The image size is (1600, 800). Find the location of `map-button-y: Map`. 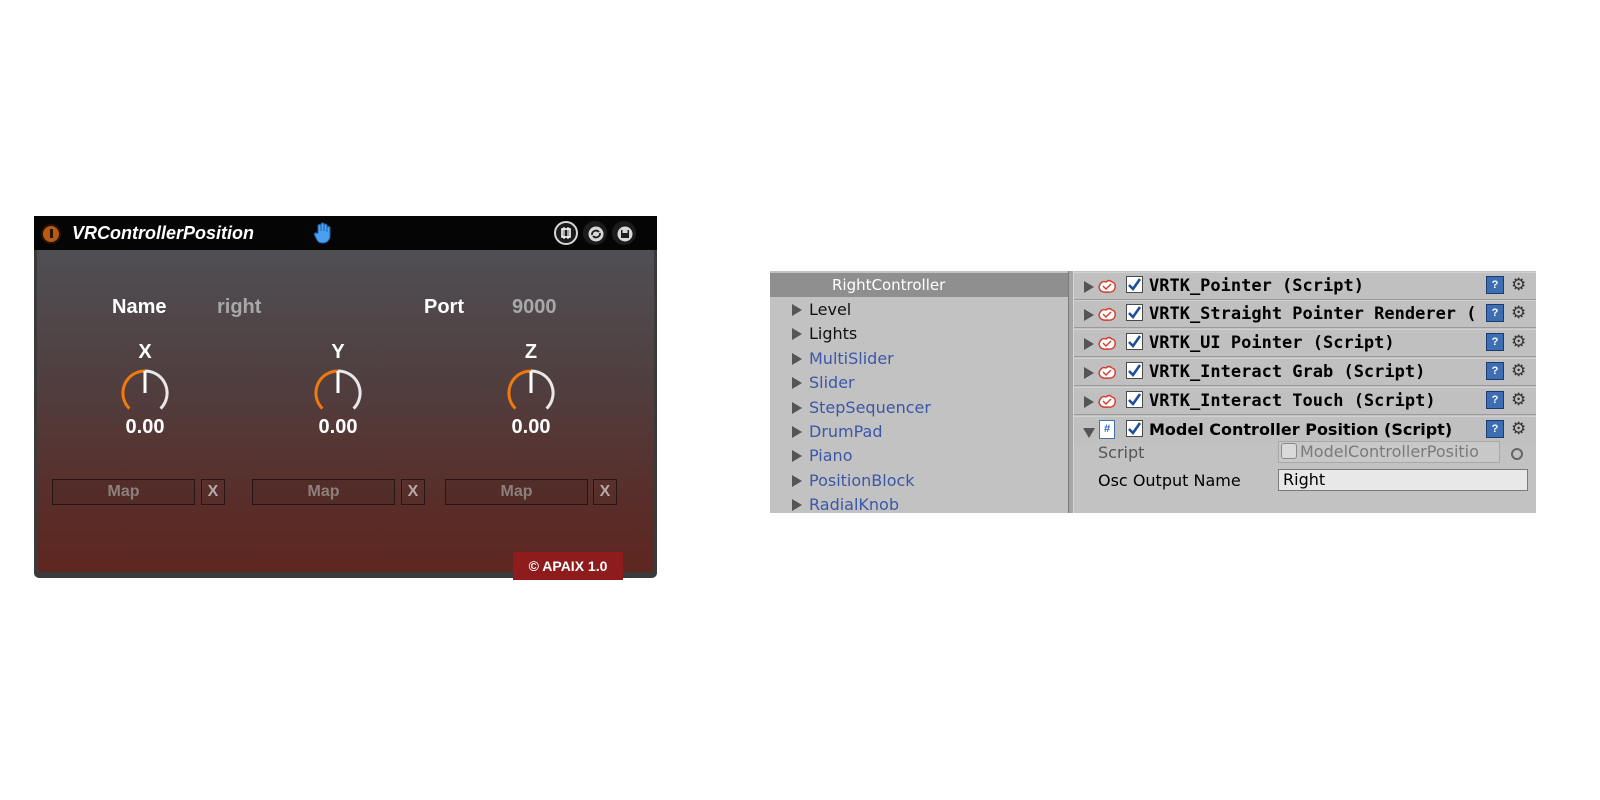

map-button-y: Map is located at coordinates (323, 492).